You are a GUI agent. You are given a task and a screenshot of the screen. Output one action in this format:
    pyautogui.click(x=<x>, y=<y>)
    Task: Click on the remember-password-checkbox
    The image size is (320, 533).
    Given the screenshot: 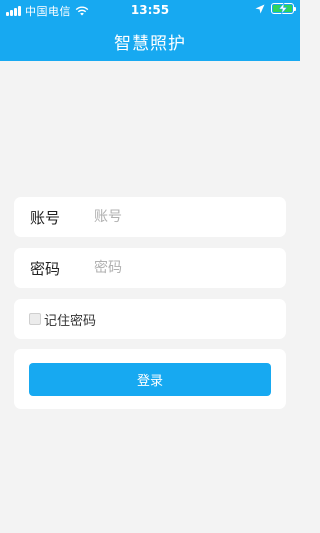 What is the action you would take?
    pyautogui.click(x=35, y=319)
    